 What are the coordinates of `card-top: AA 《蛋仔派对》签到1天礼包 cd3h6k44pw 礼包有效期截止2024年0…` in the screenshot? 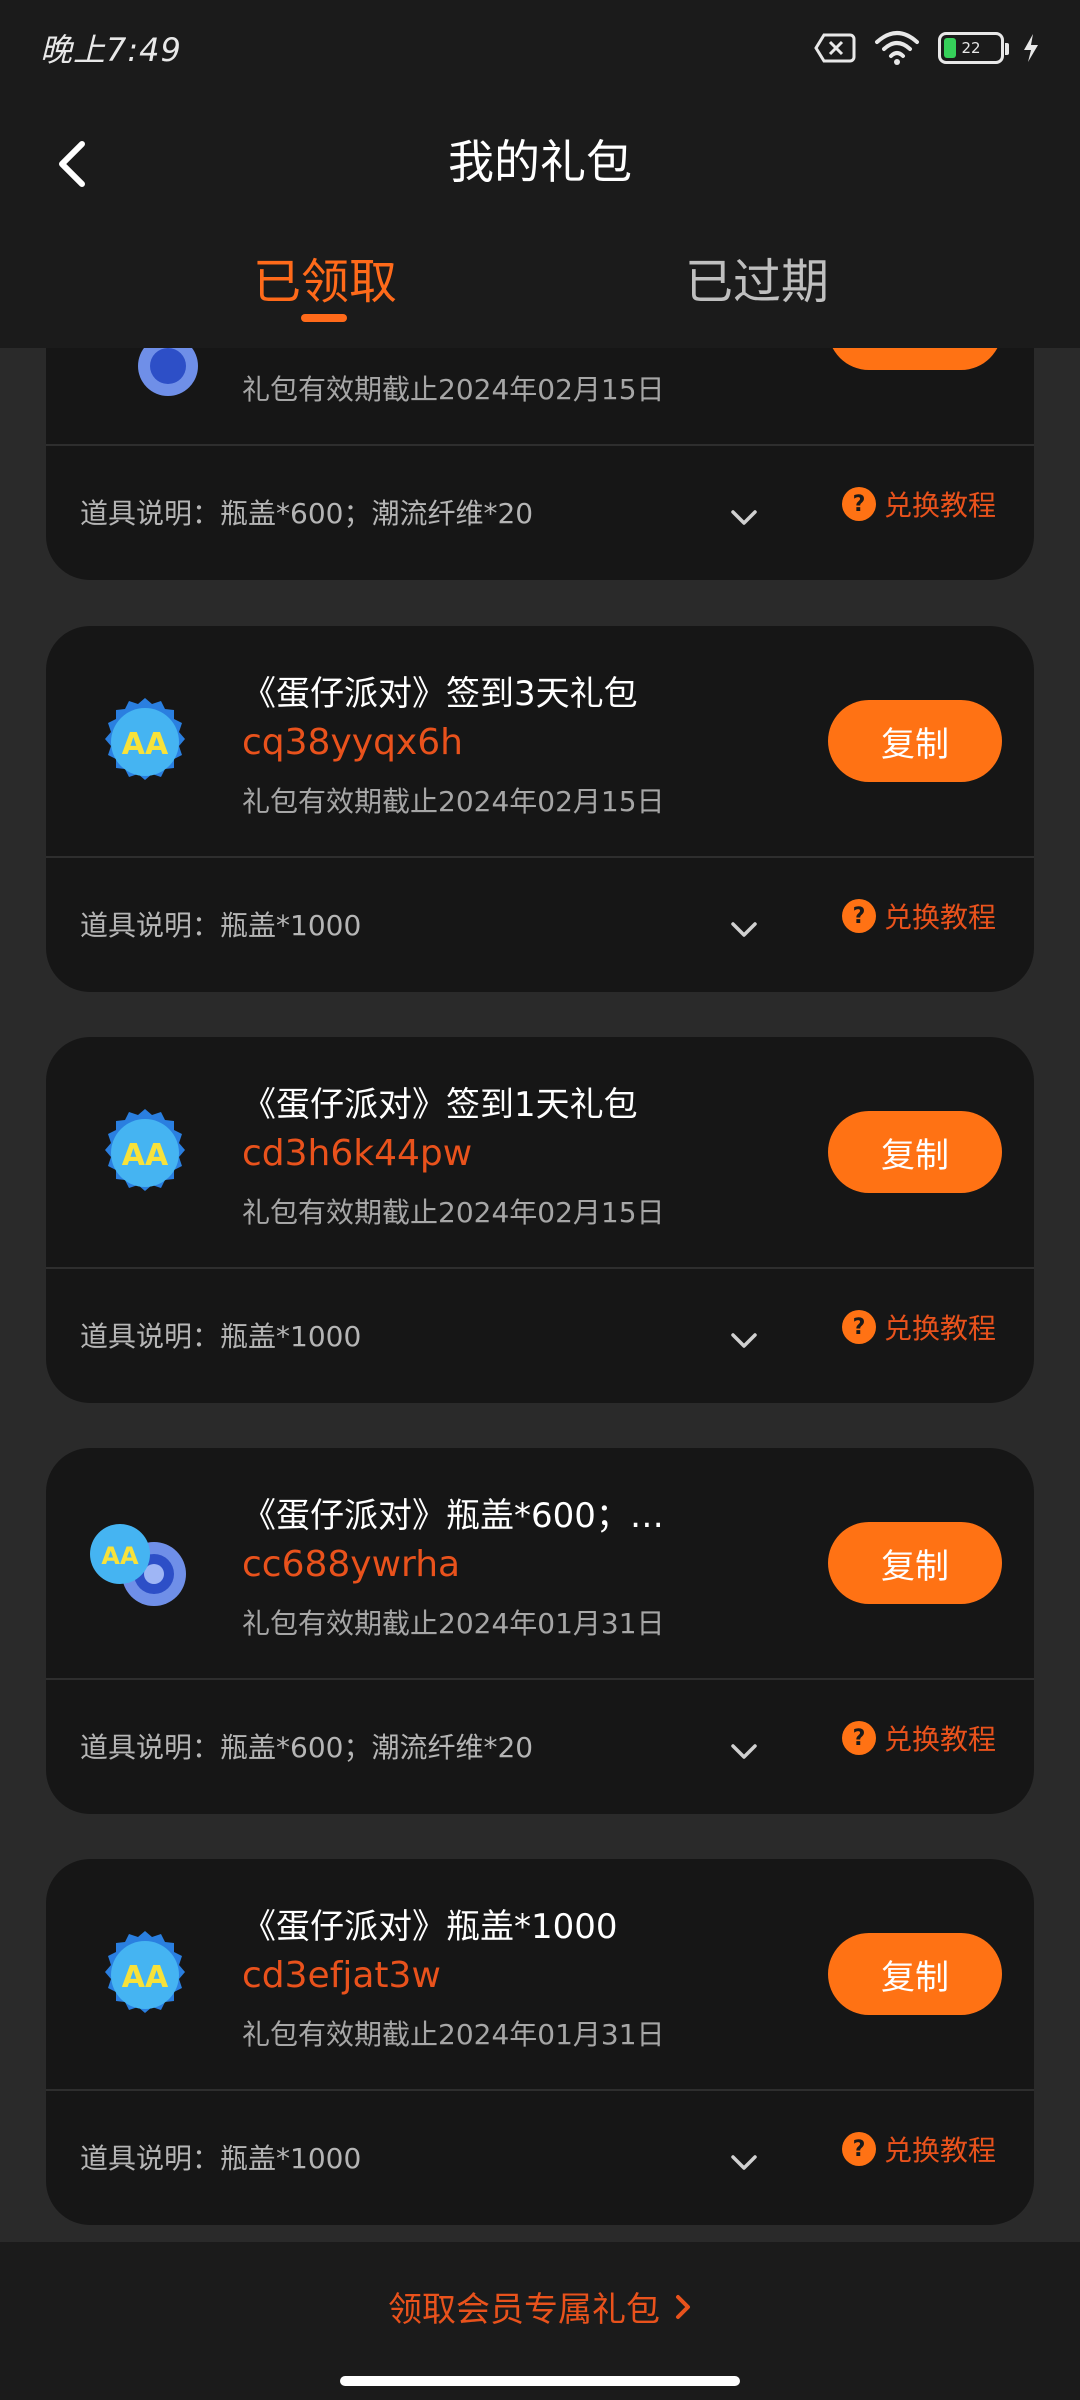 It's located at (540, 1152).